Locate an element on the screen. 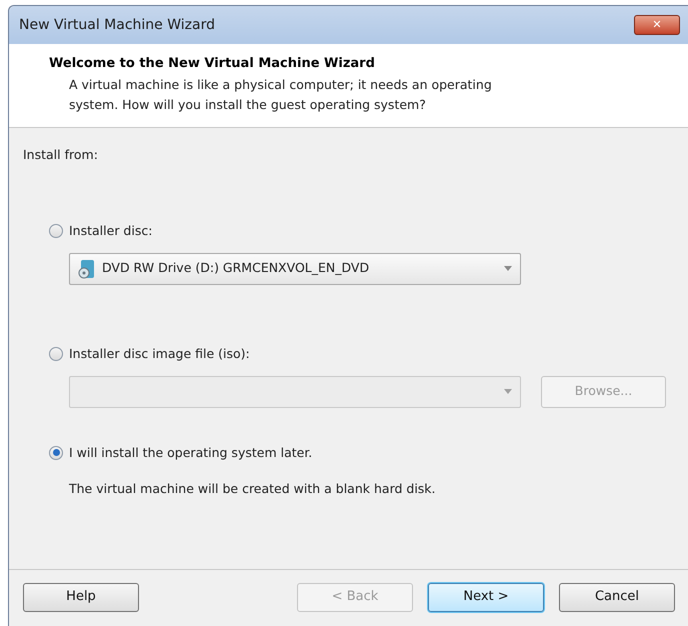 Image resolution: width=688 pixels, height=626 pixels. option-label: Installer disc image file (iso): is located at coordinates (159, 353).